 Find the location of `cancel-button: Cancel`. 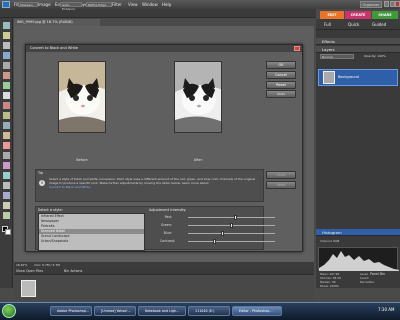

cancel-button: Cancel is located at coordinates (281, 75).